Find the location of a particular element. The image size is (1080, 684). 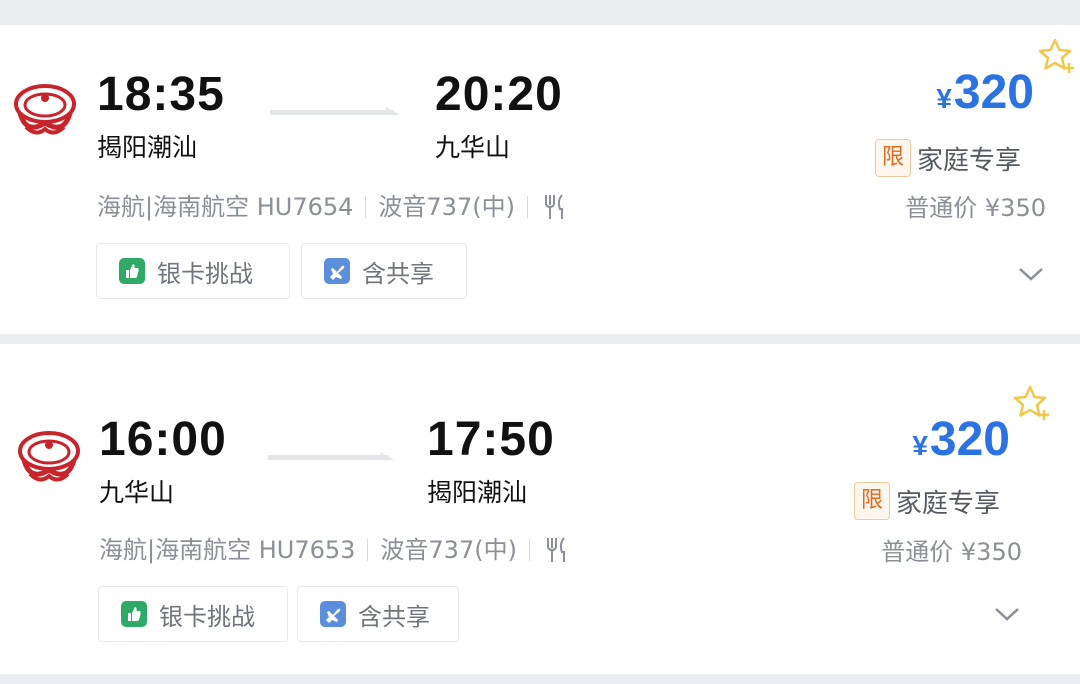

flight-info: 海航|海南航空 HU7653 波音737(中) is located at coordinates (334, 550).